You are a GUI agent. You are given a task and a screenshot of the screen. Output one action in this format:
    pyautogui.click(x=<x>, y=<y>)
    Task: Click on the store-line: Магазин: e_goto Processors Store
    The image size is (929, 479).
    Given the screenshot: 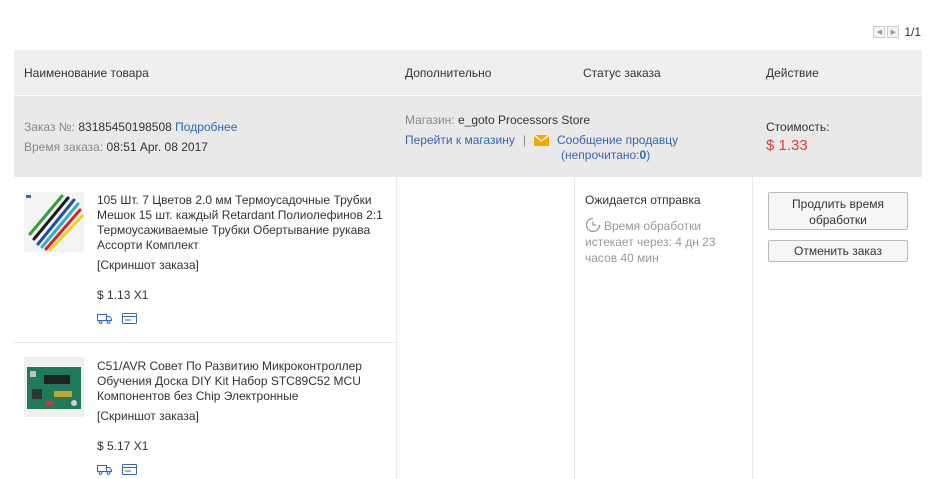 What is the action you would take?
    pyautogui.click(x=497, y=120)
    